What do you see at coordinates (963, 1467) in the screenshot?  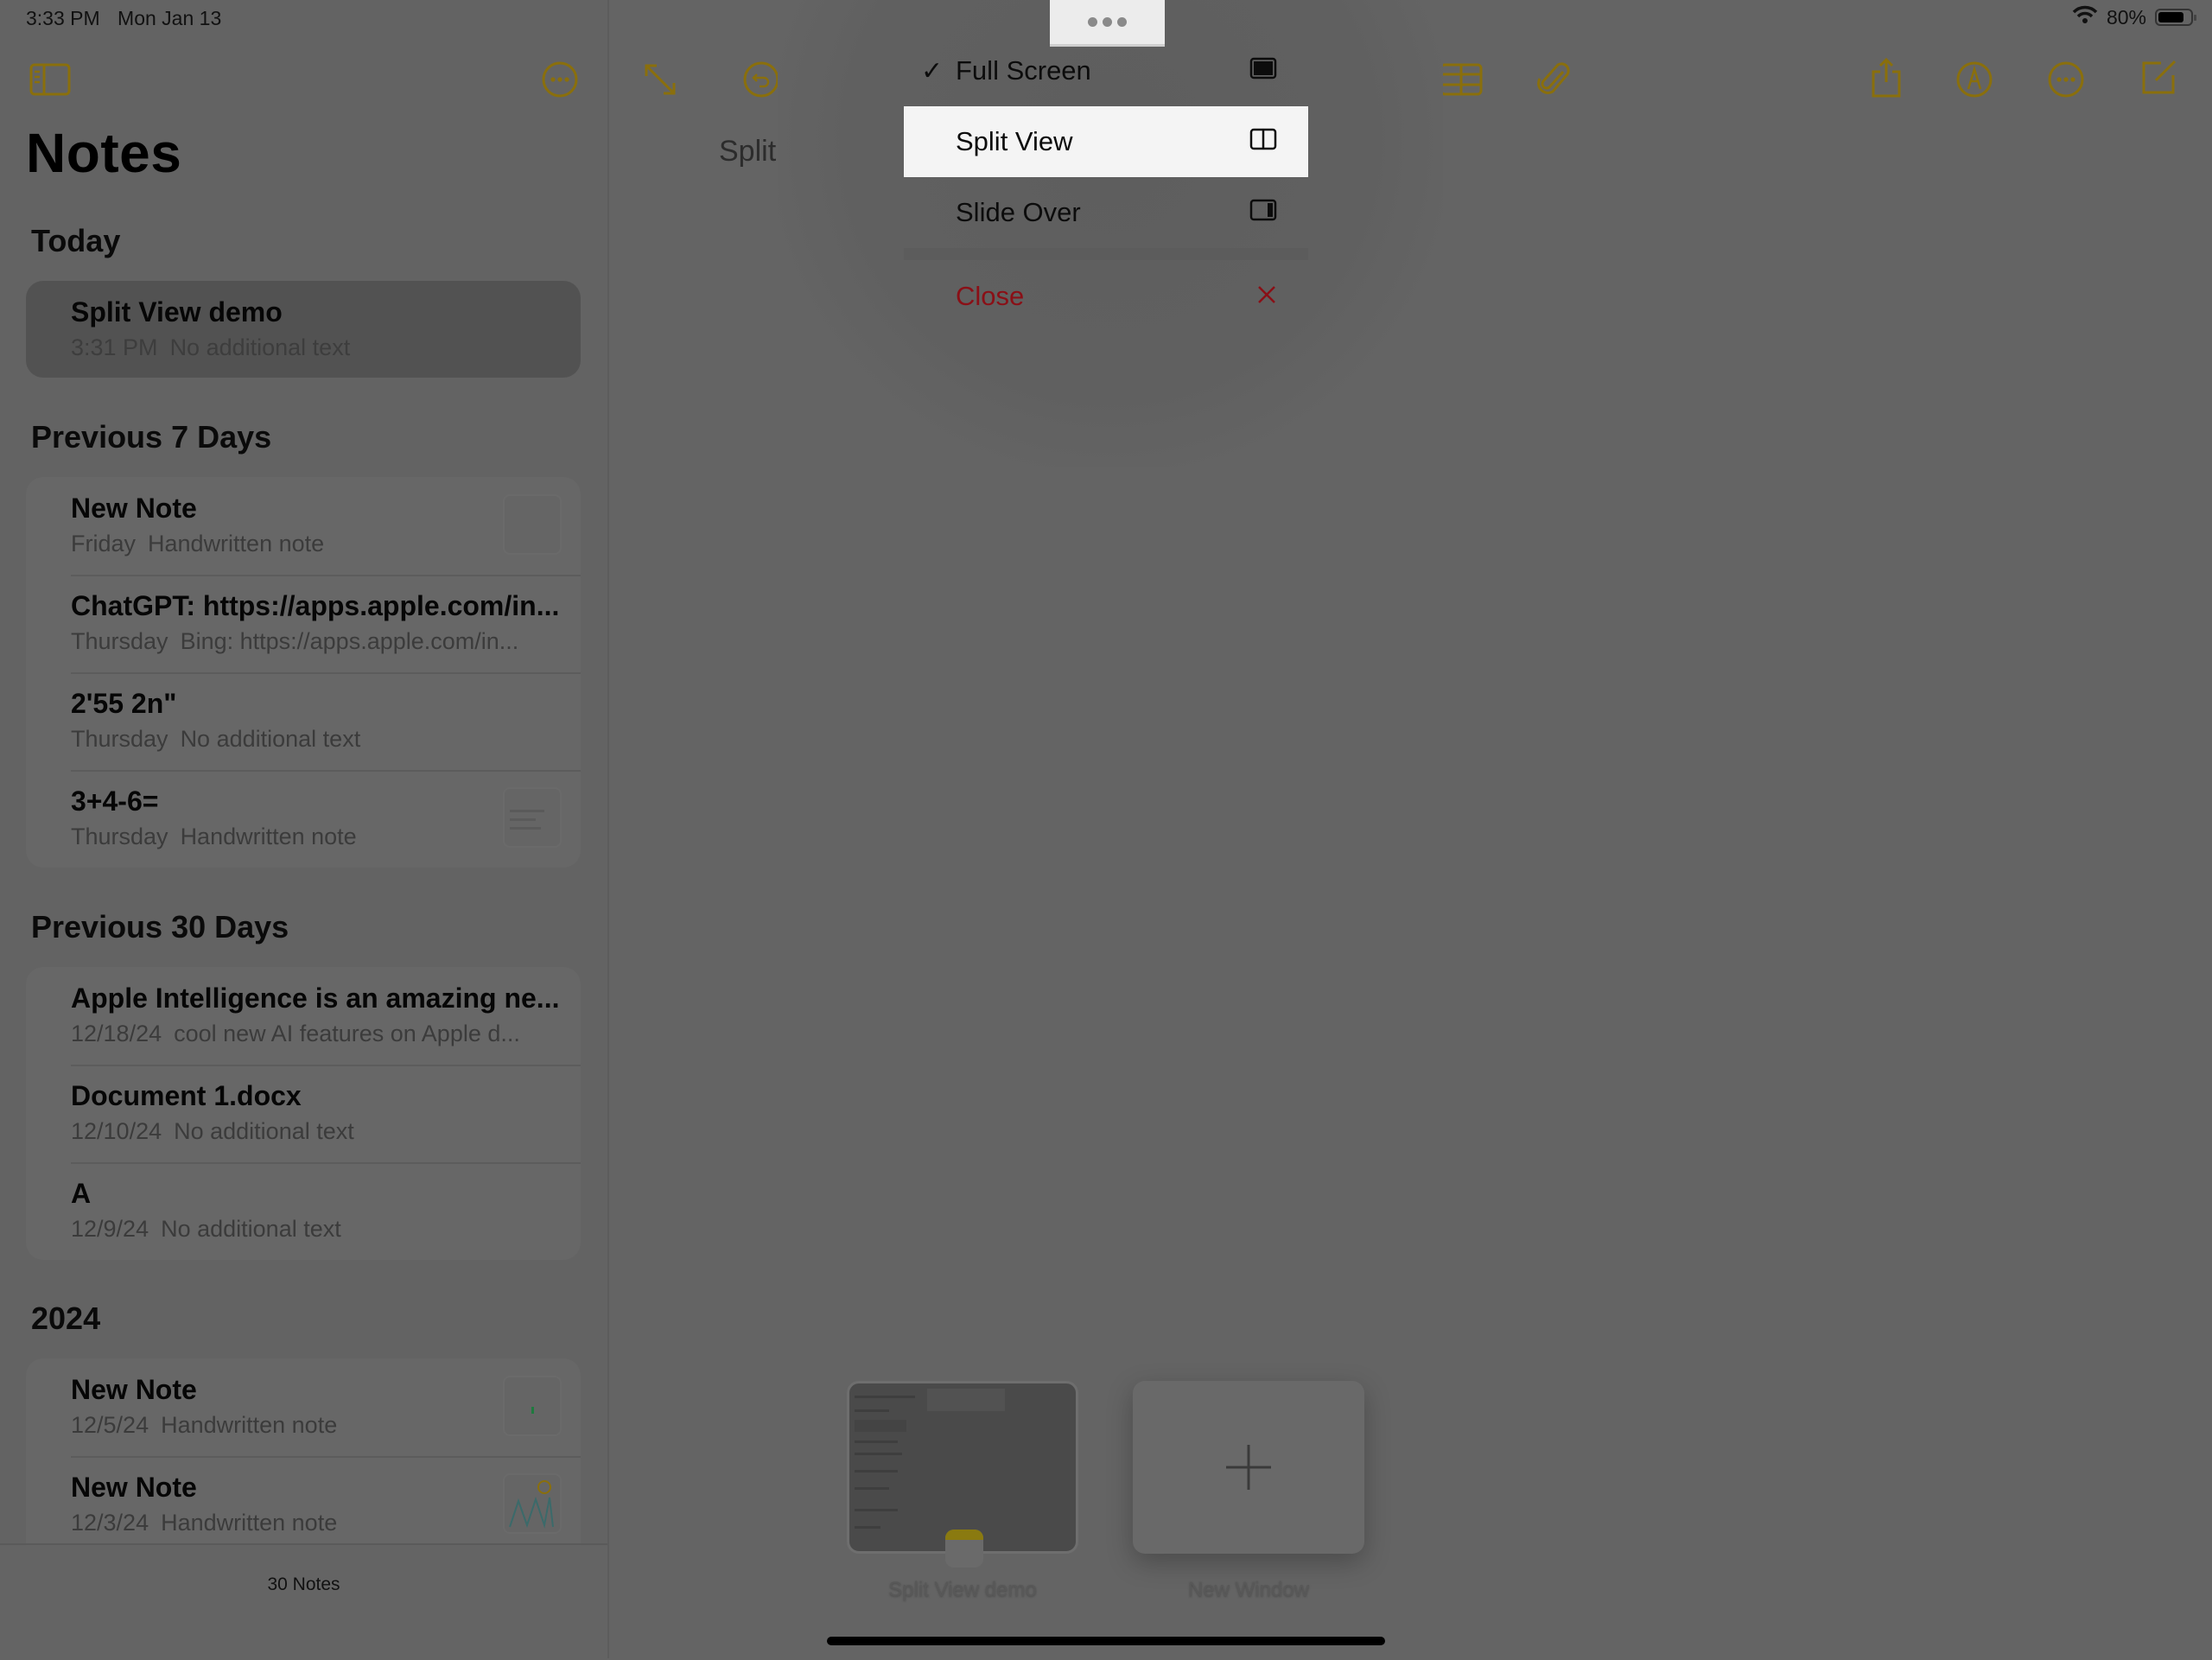 I see `window-thumbnail-split-view-demo` at bounding box center [963, 1467].